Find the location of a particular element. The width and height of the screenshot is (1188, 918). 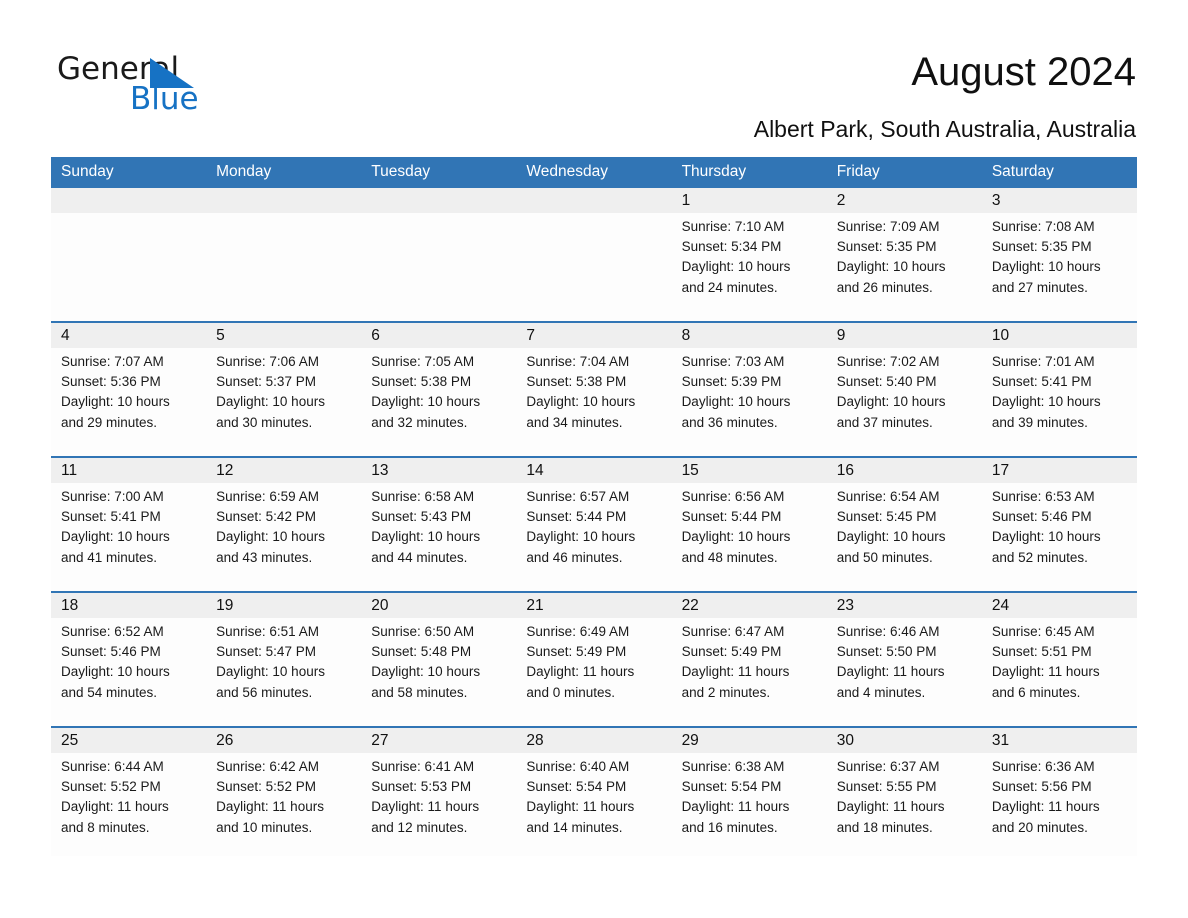

sunset-text: Sunset: 5:34 PM is located at coordinates (731, 247).